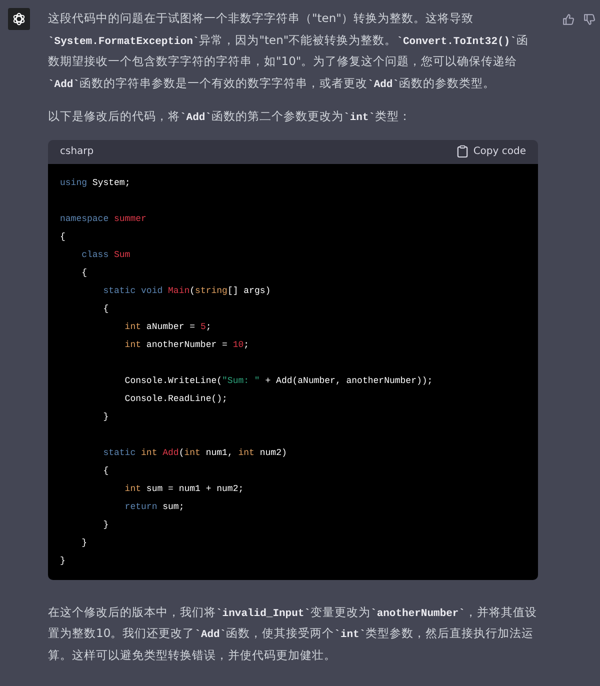 Image resolution: width=600 pixels, height=686 pixels. Describe the element at coordinates (95, 183) in the screenshot. I see `code-line: using System;` at that location.